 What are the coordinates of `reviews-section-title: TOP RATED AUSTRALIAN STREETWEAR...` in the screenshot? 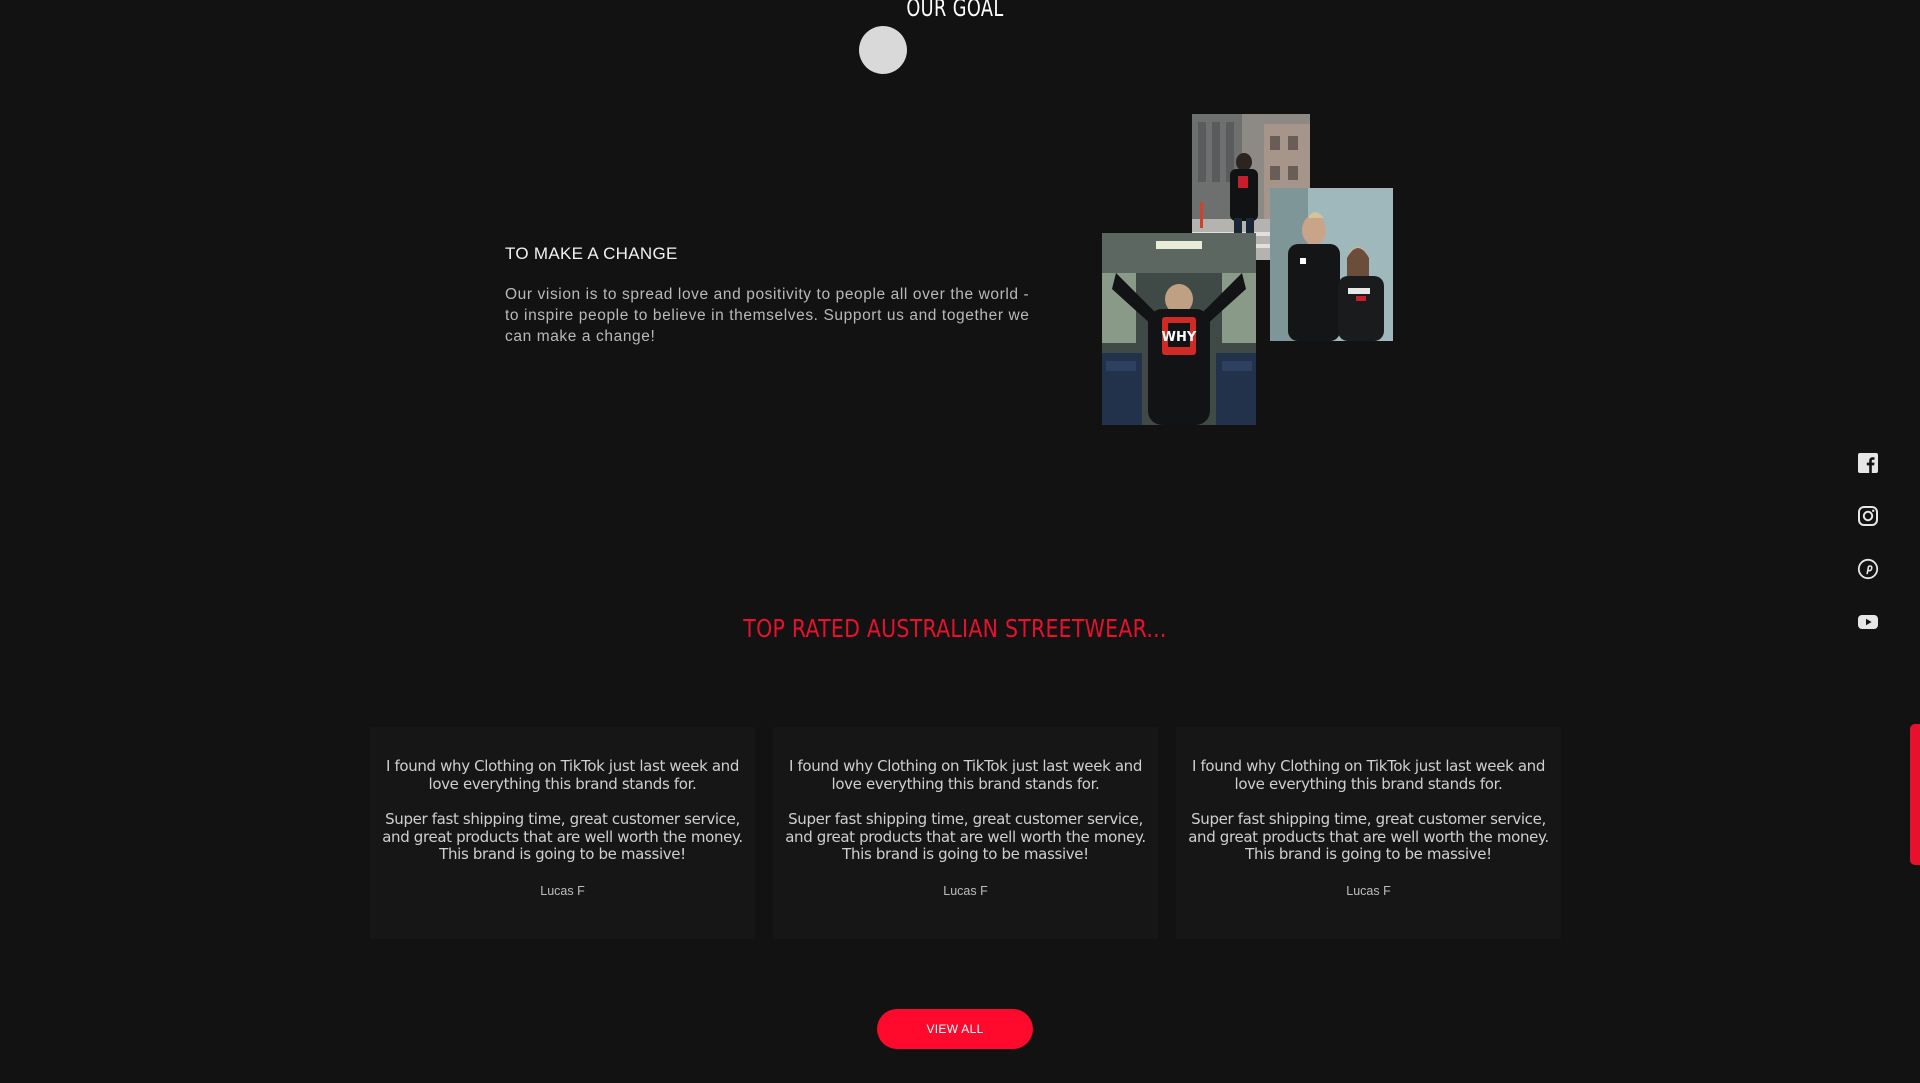 It's located at (955, 628).